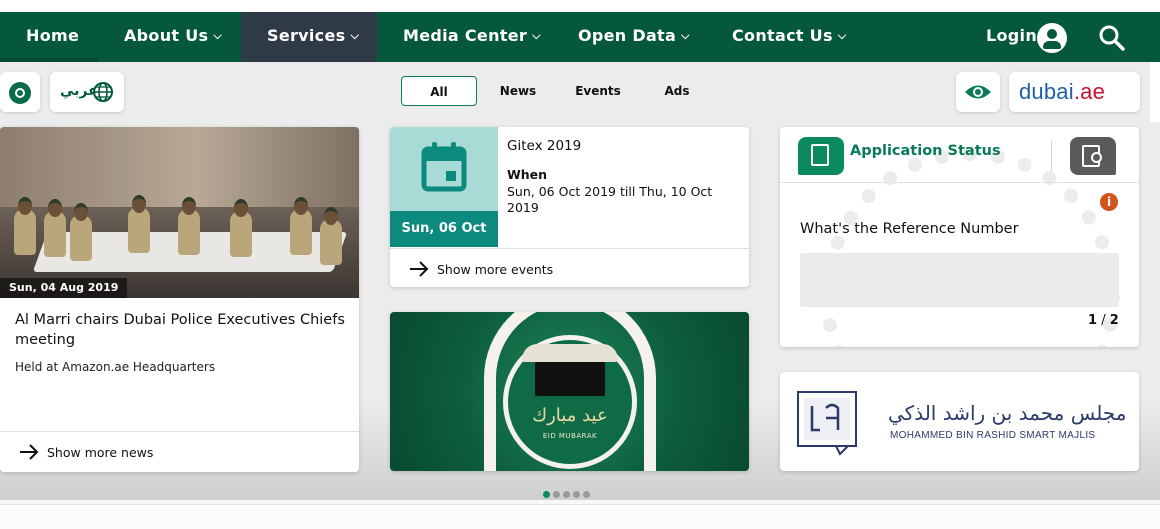 This screenshot has height=529, width=1160. I want to click on nav-media-center: Media Center ⌵, so click(472, 37).